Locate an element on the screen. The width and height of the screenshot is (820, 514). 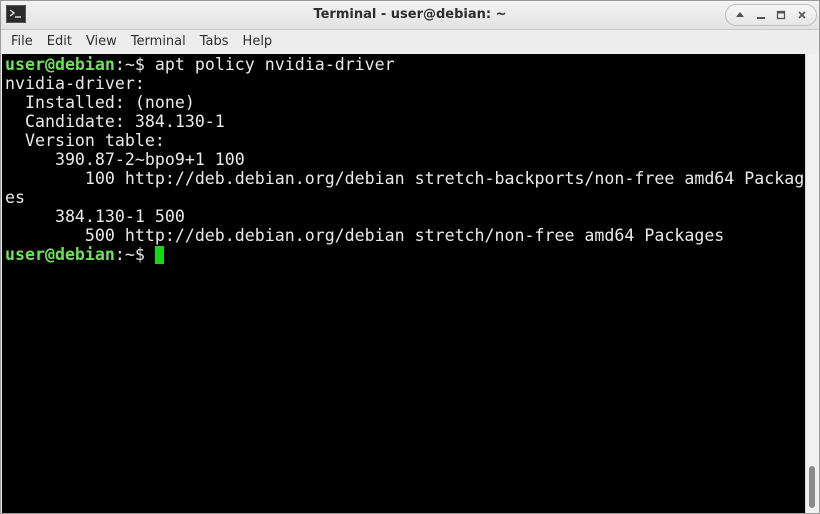
command-text: apt policy nvidia-driver is located at coordinates (274, 64).